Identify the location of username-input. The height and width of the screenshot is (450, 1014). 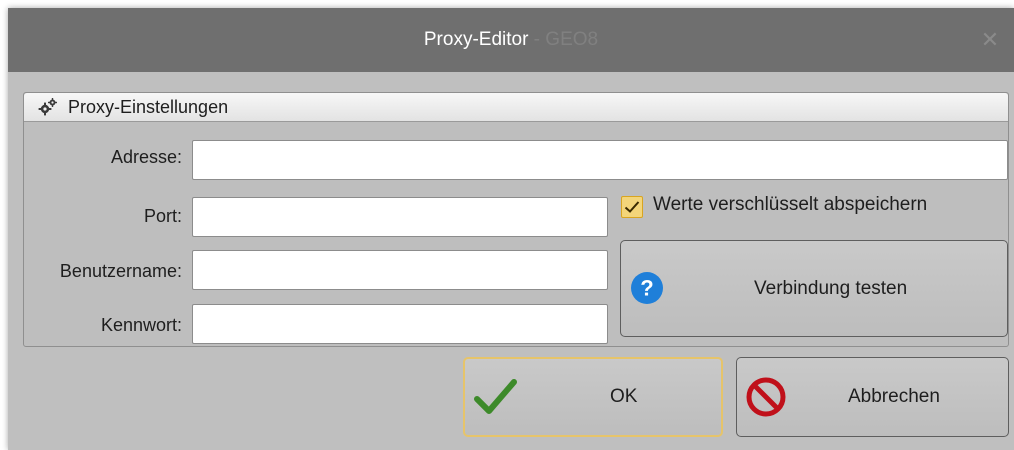
(400, 270).